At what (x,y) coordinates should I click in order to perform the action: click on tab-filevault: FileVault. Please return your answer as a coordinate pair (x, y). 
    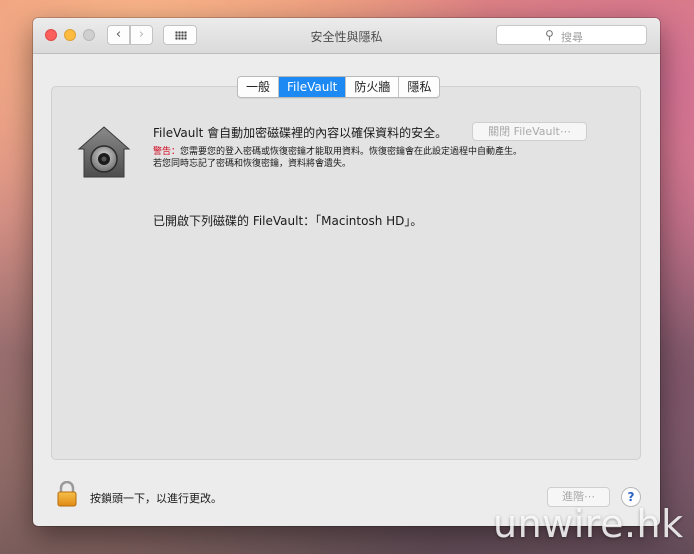
    Looking at the image, I should click on (313, 87).